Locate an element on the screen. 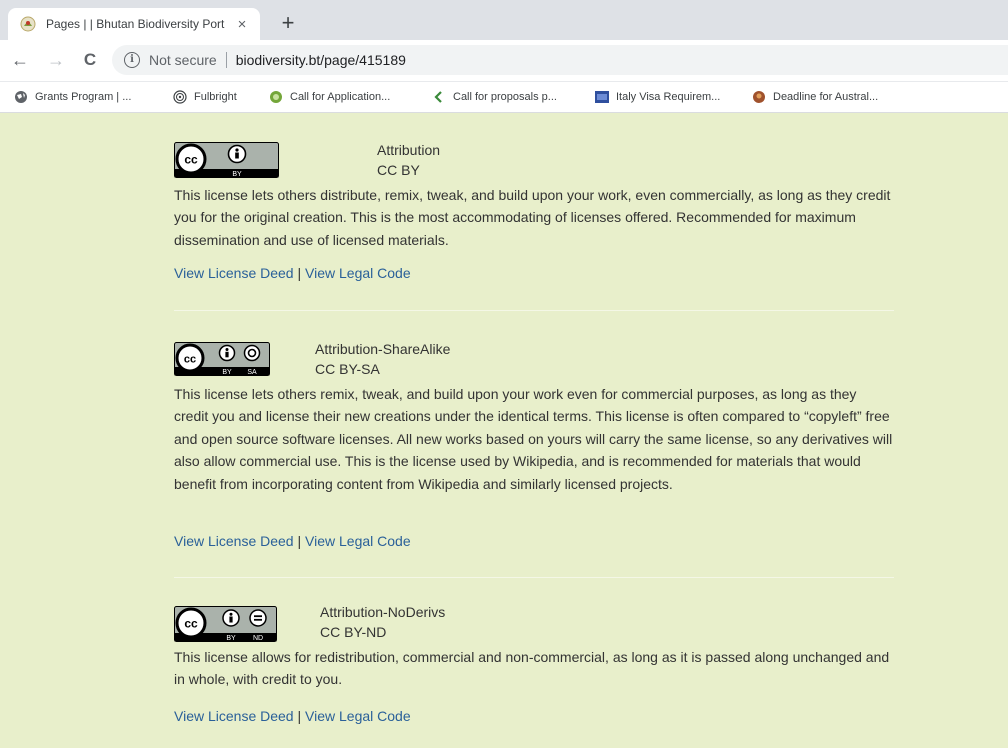 The image size is (1008, 748). bookmark-fulbright: Fulbright is located at coordinates (205, 97).